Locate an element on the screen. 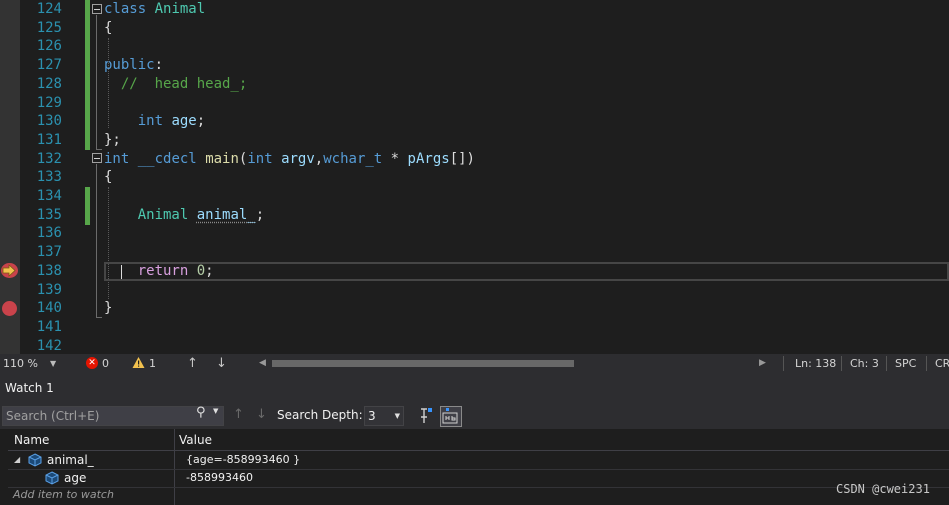 This screenshot has width=949, height=505. line-indicator: Ln: 138 is located at coordinates (815, 363).